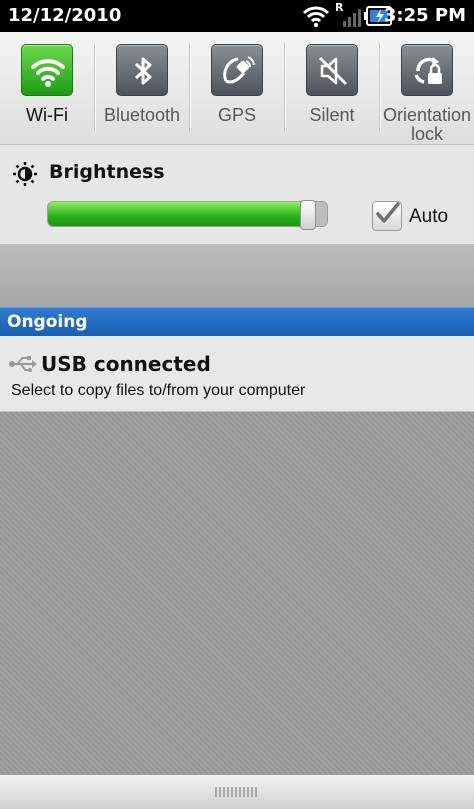  Describe the element at coordinates (23, 364) in the screenshot. I see `usb-icon` at that location.